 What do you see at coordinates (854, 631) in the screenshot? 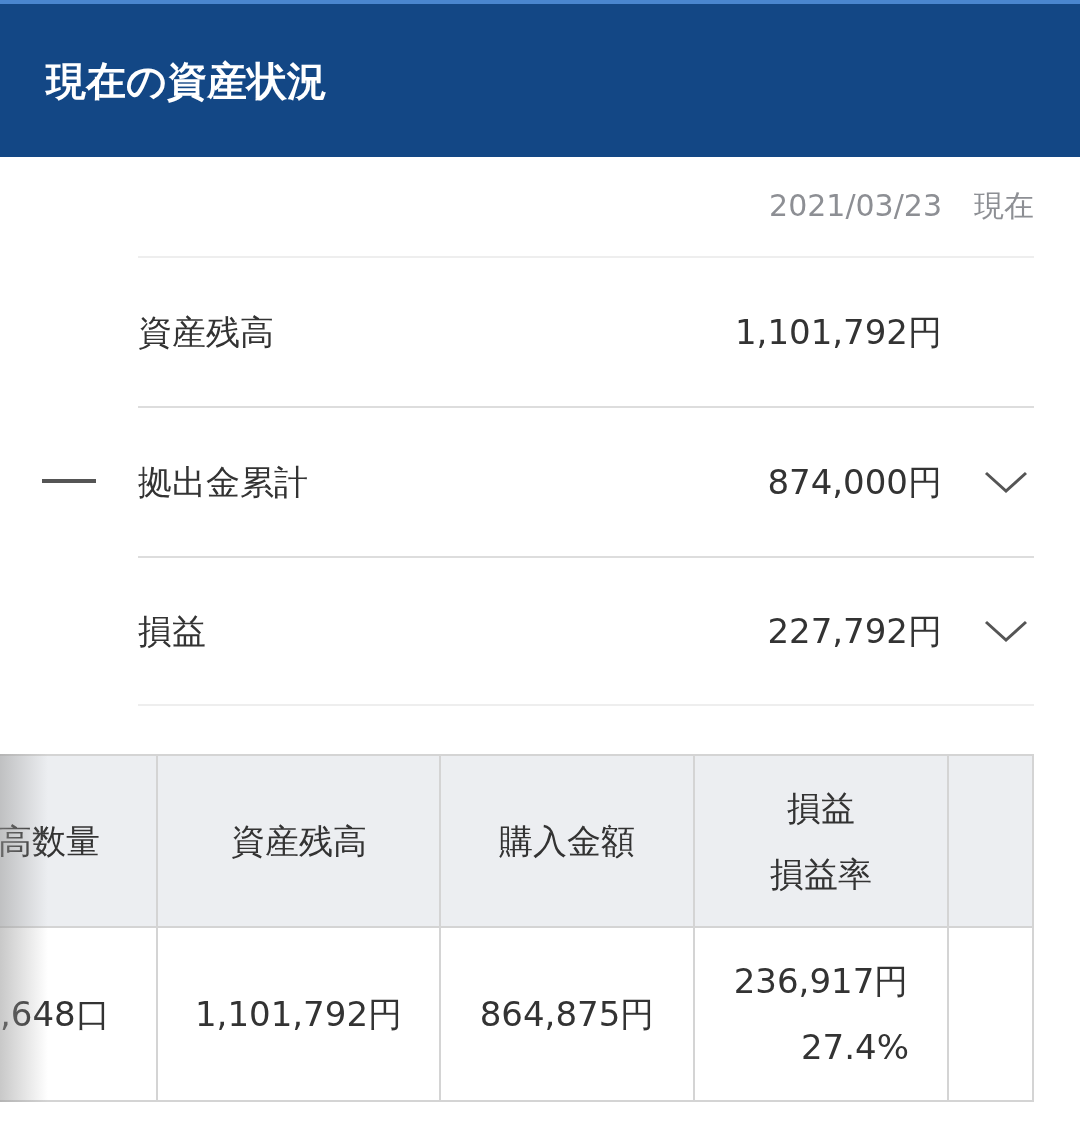
I see `summary-value: 227,792円` at bounding box center [854, 631].